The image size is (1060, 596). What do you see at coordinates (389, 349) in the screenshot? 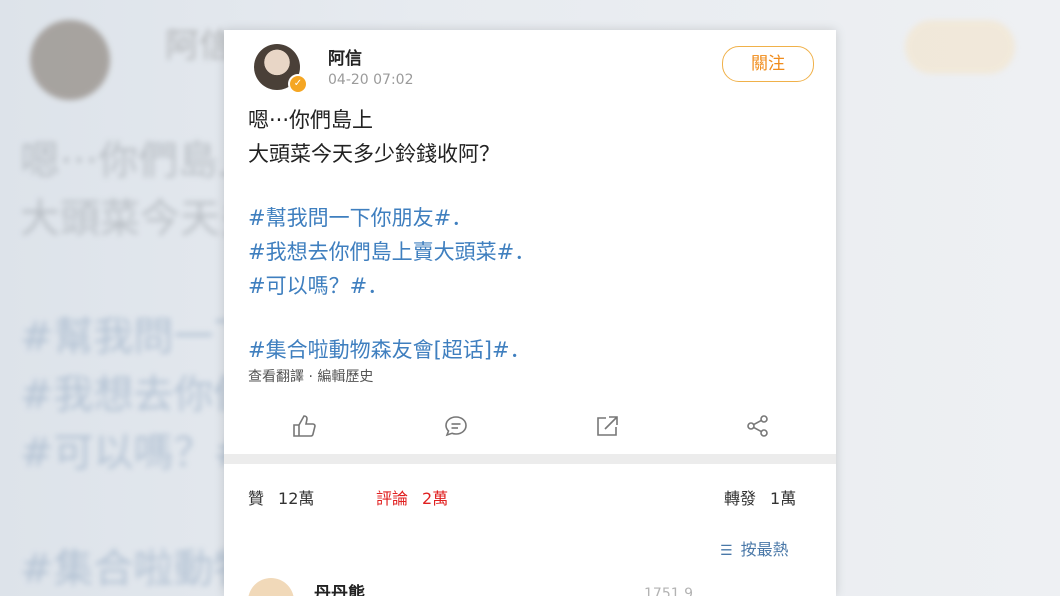
I see `hashtag-link: #集合啦動物森友會[超话]#．` at bounding box center [389, 349].